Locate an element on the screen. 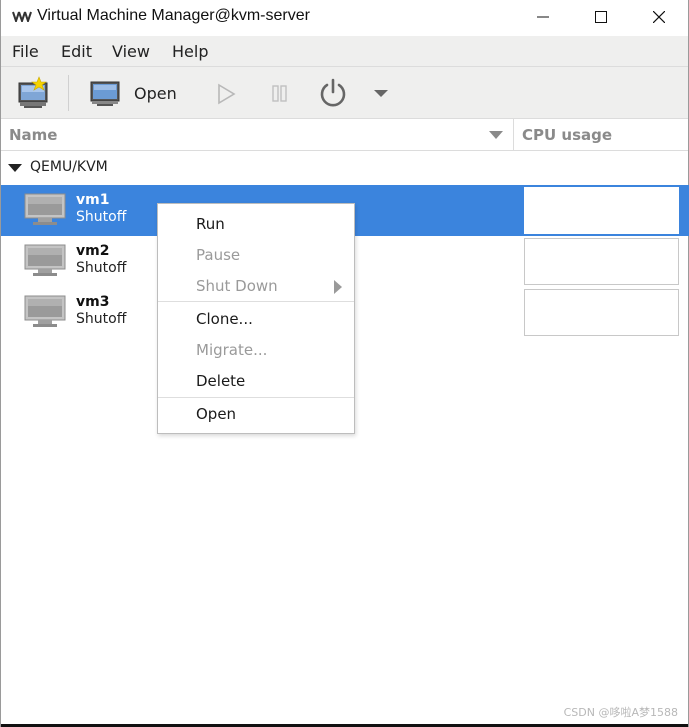  open-button: Open is located at coordinates (135, 93).